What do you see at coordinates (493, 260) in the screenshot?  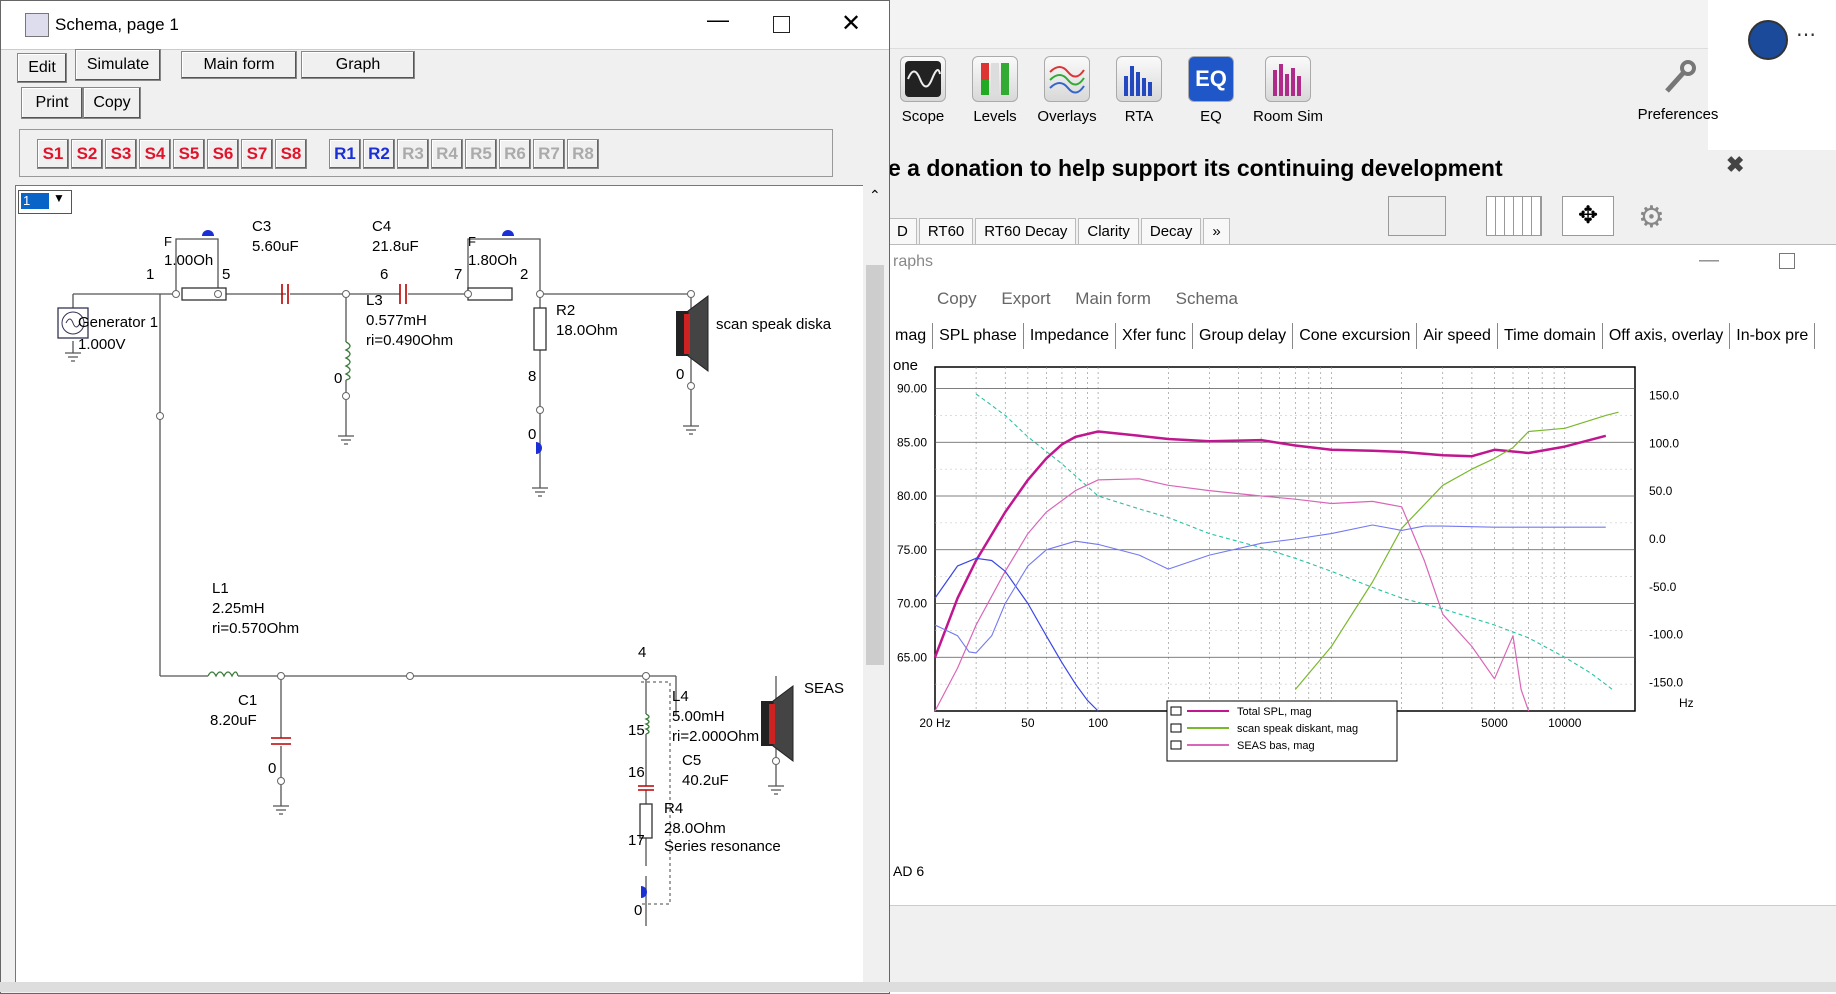 I see `f2-value: 1.80Oh` at bounding box center [493, 260].